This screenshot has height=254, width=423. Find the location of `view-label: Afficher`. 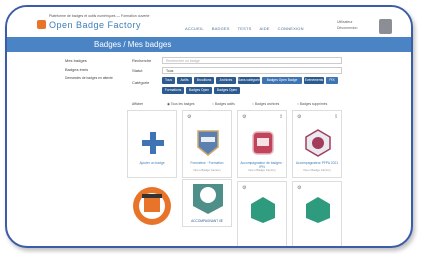

view-label: Afficher is located at coordinates (138, 104).